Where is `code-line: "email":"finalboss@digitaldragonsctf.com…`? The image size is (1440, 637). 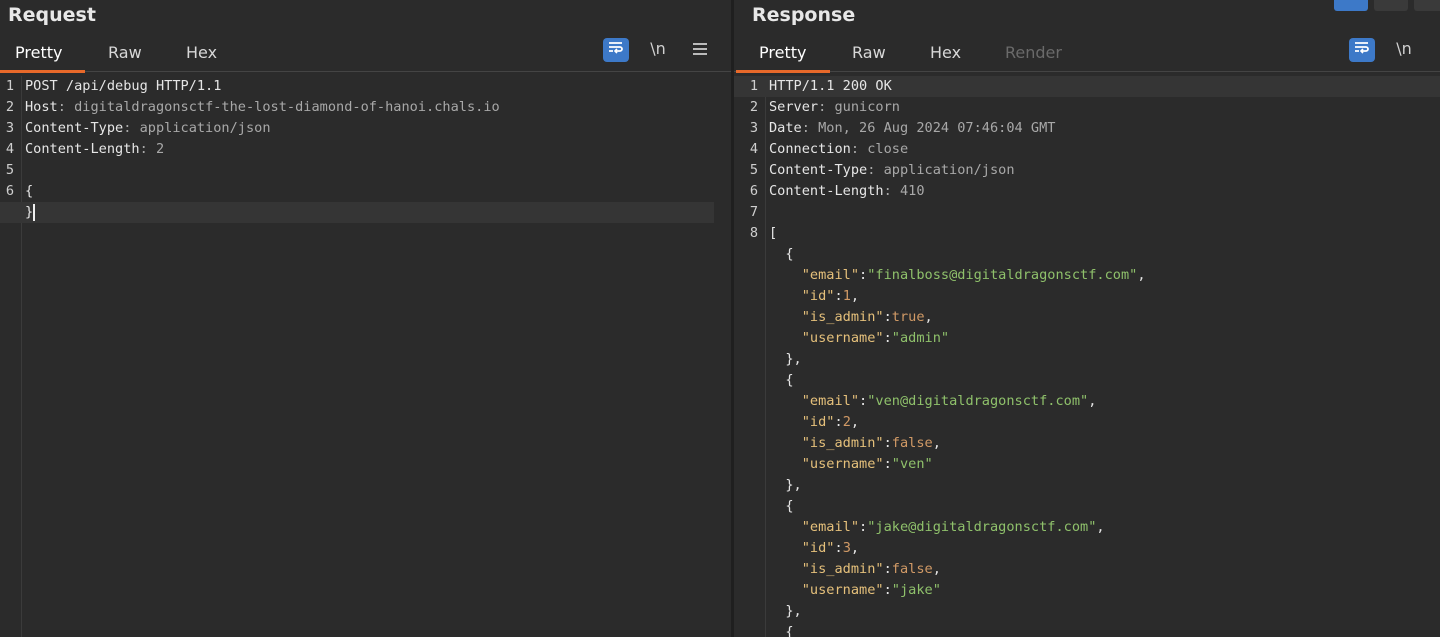 code-line: "email":"finalboss@digitaldragonsctf.com… is located at coordinates (1087, 275).